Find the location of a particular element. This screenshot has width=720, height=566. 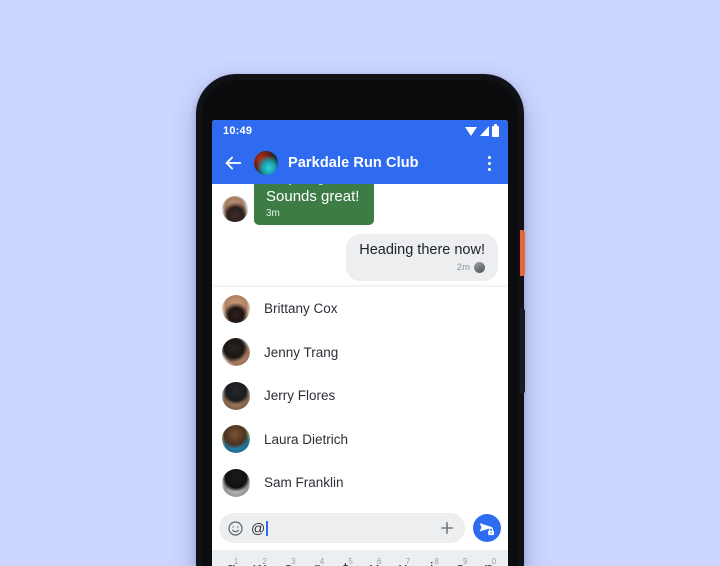

key-number: 9 is located at coordinates (465, 561).